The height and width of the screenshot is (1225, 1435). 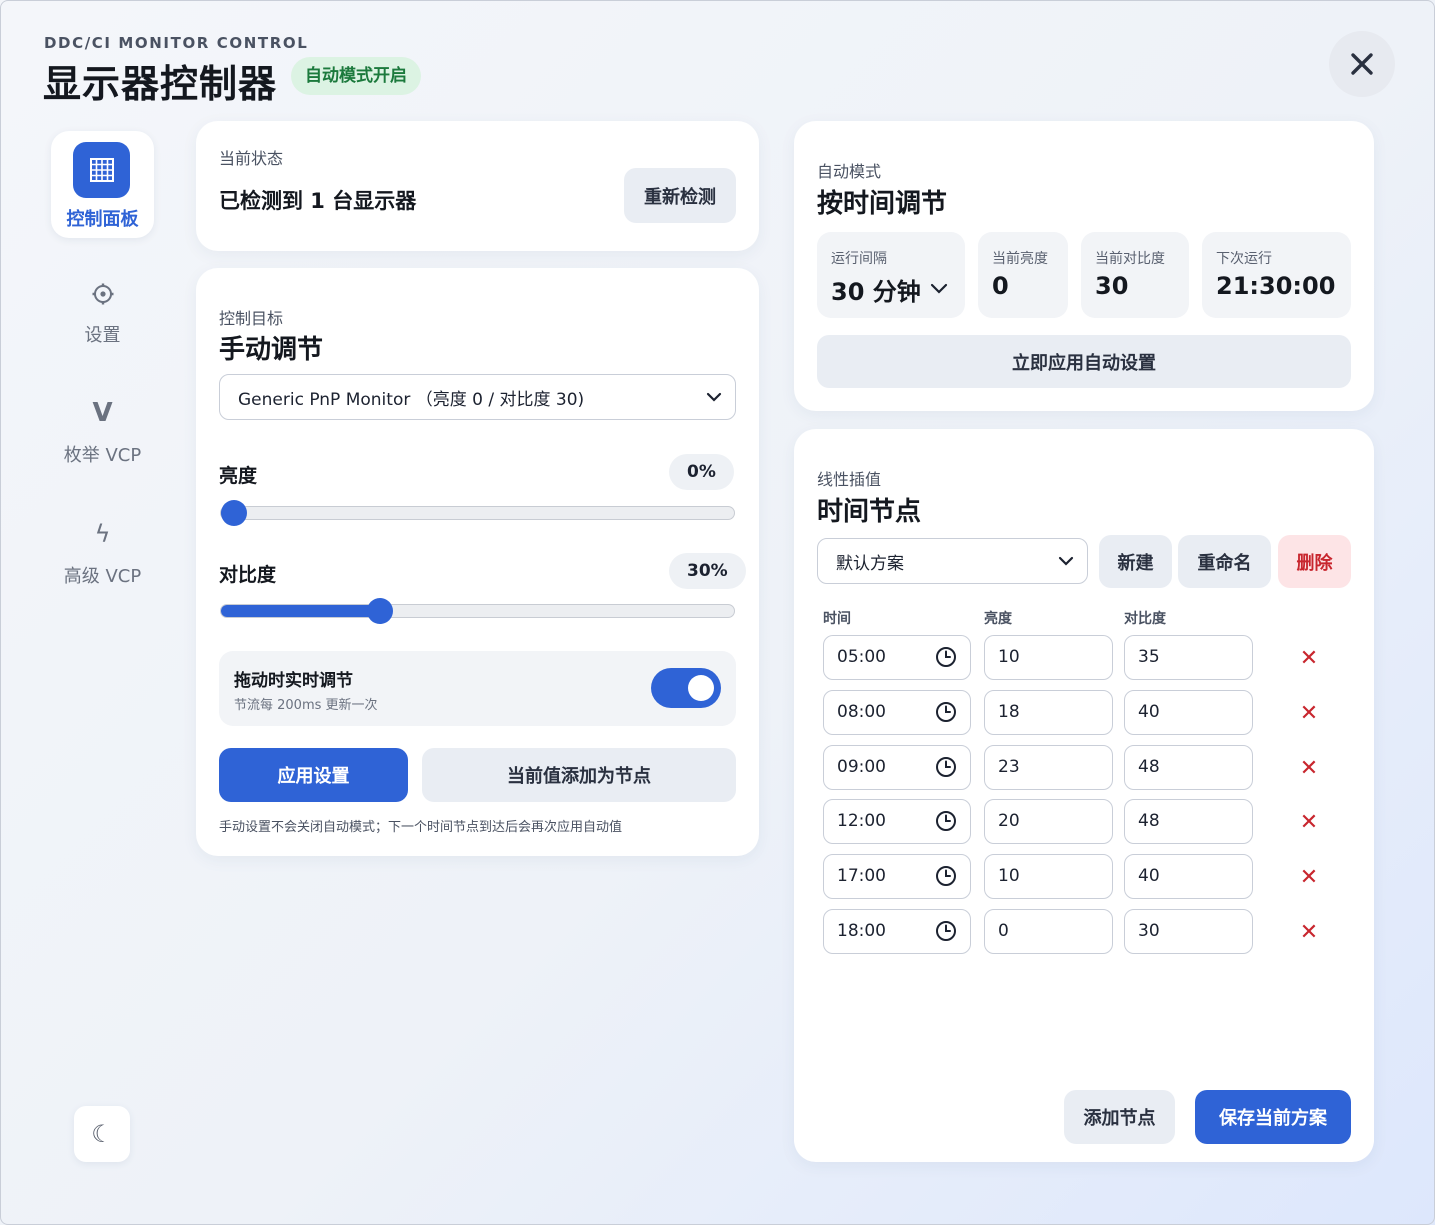 I want to click on current-contrast-value: 30, so click(x=1112, y=286).